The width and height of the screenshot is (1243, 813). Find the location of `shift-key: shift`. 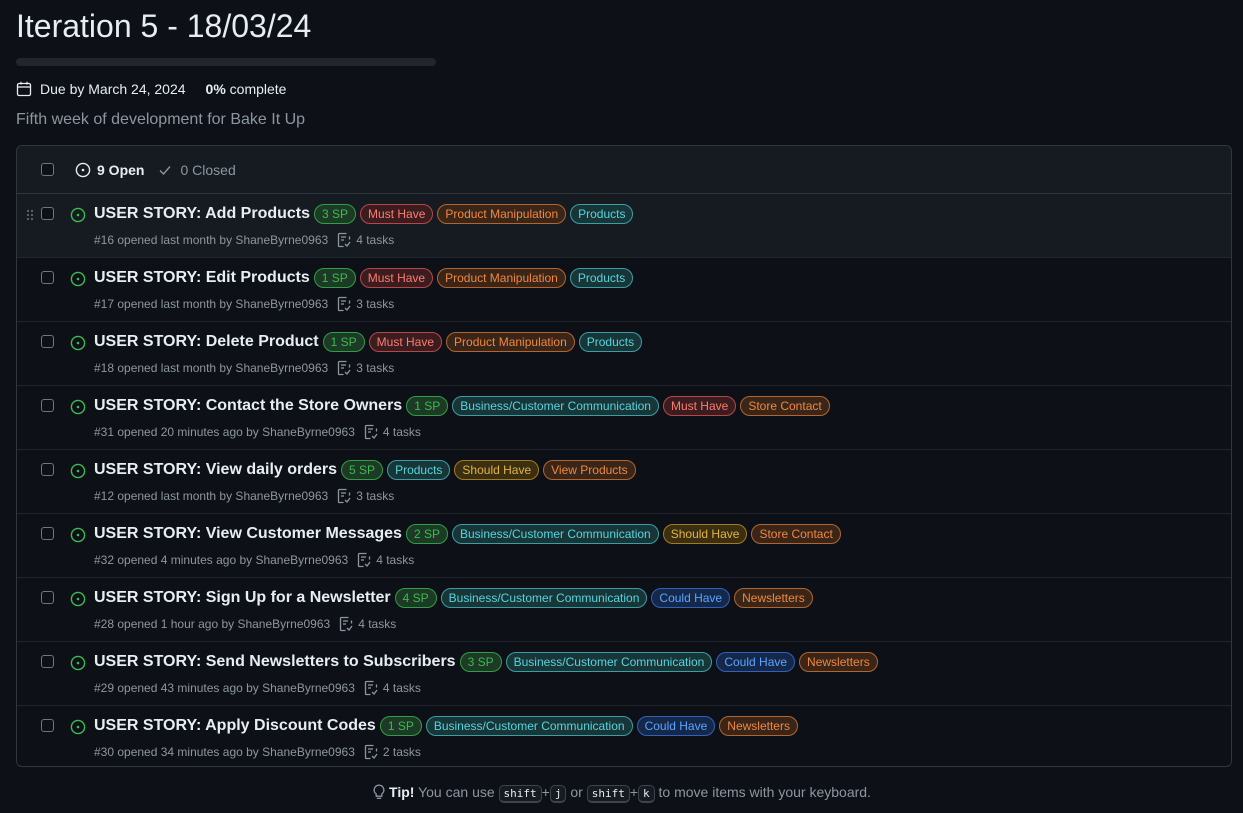

shift-key: shift is located at coordinates (608, 794).